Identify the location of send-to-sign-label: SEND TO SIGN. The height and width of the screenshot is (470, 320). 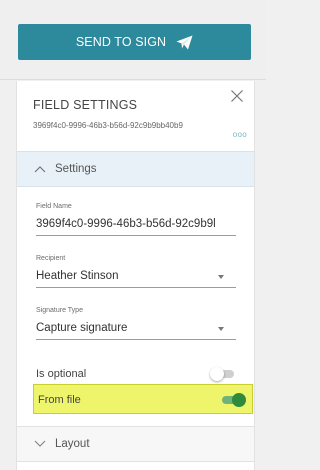
(121, 42).